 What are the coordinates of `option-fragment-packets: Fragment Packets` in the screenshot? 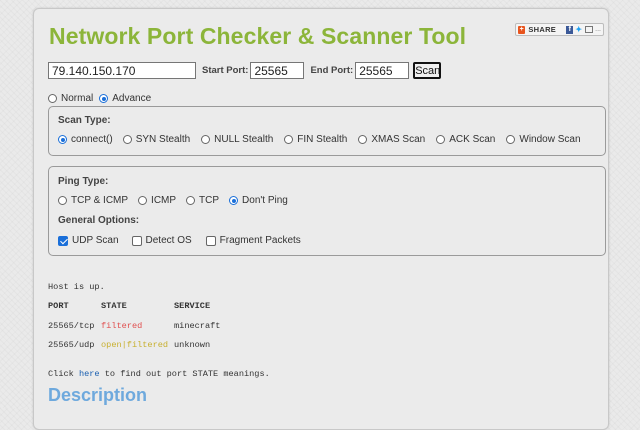 It's located at (253, 240).